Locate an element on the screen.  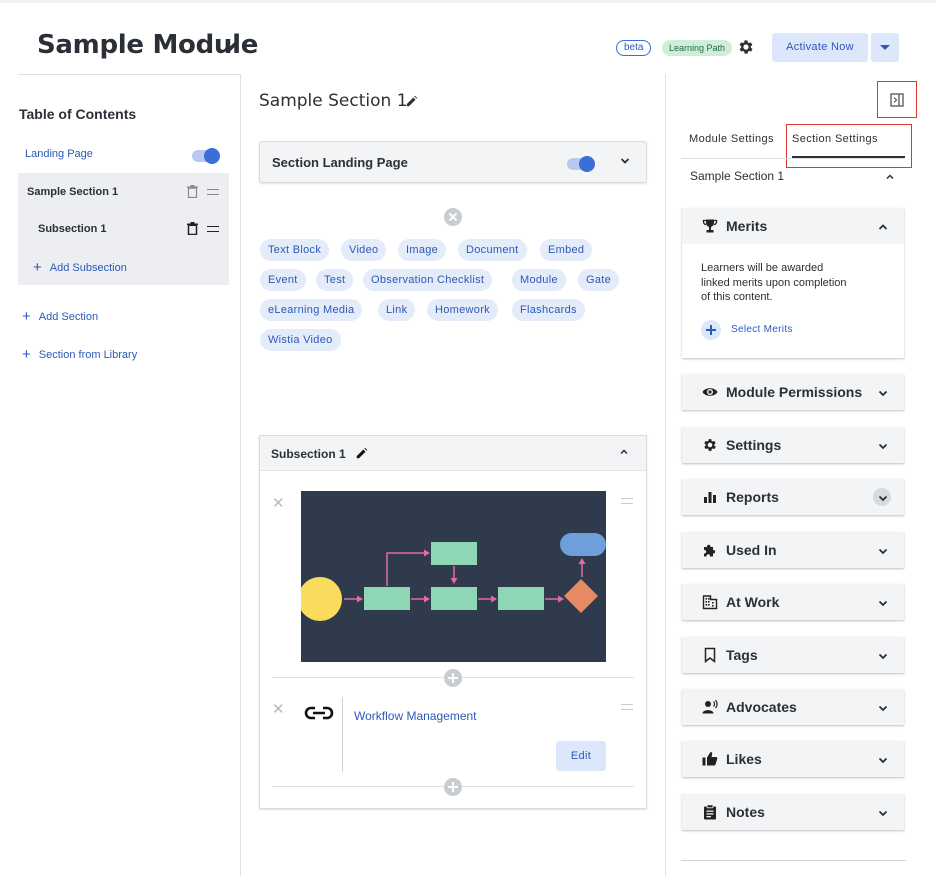
workflow-diagram-image is located at coordinates (453, 576).